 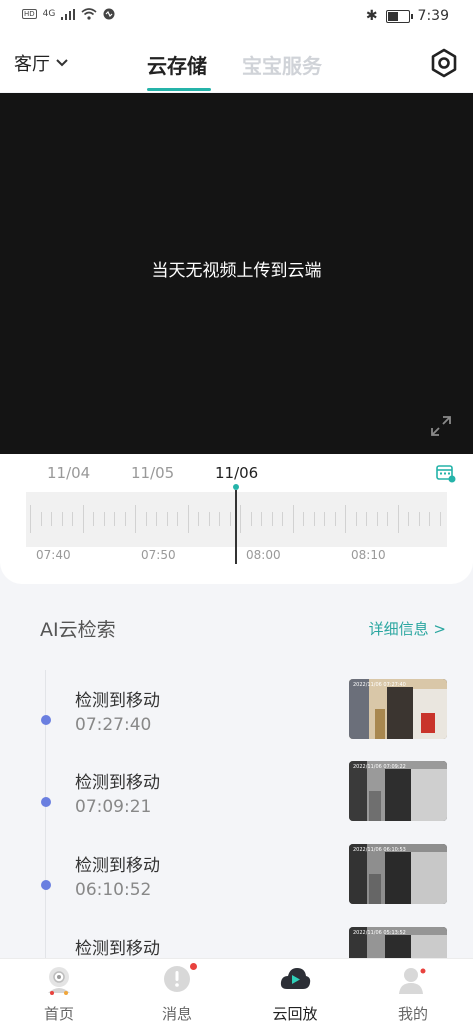 What do you see at coordinates (295, 992) in the screenshot?
I see `nav-cloud-playback: 云回放` at bounding box center [295, 992].